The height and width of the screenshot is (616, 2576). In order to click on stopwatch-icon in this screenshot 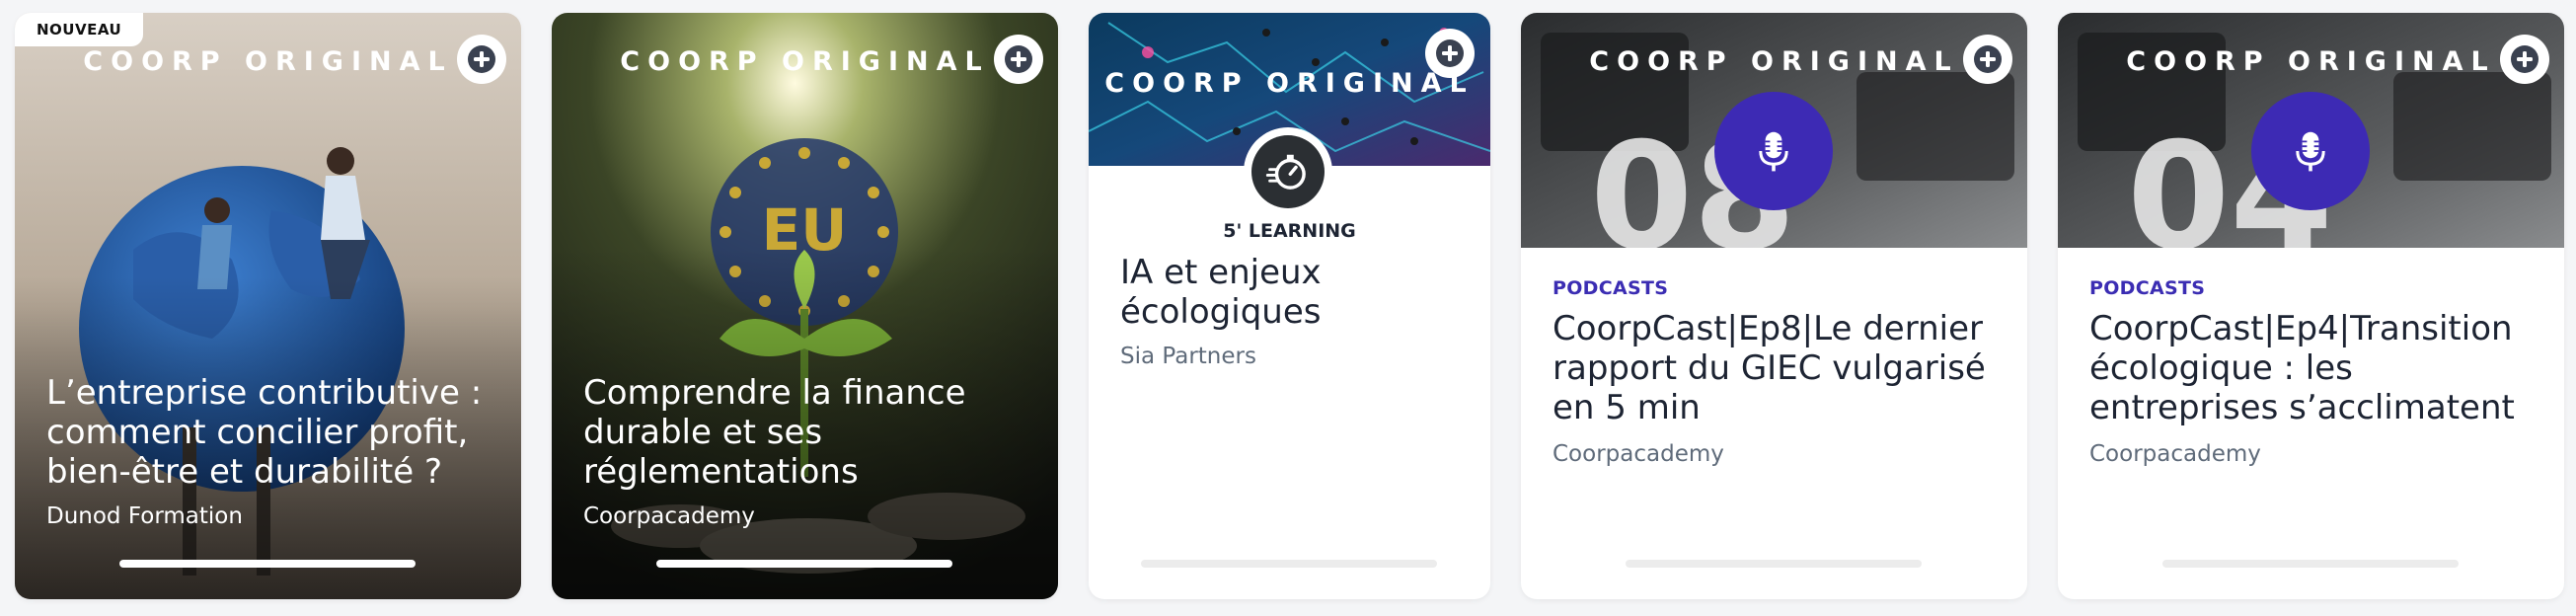, I will do `click(1285, 172)`.